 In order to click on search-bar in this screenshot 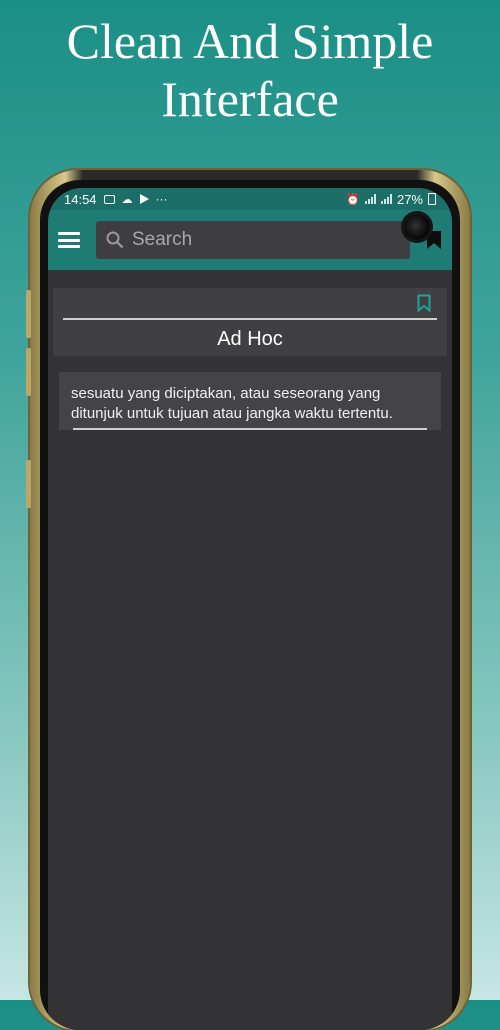, I will do `click(253, 240)`.